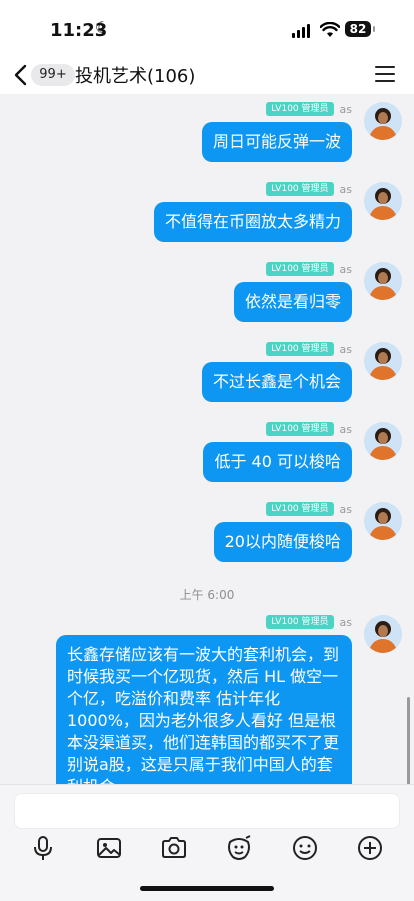 The height and width of the screenshot is (901, 414). What do you see at coordinates (305, 848) in the screenshot?
I see `emoji-icon` at bounding box center [305, 848].